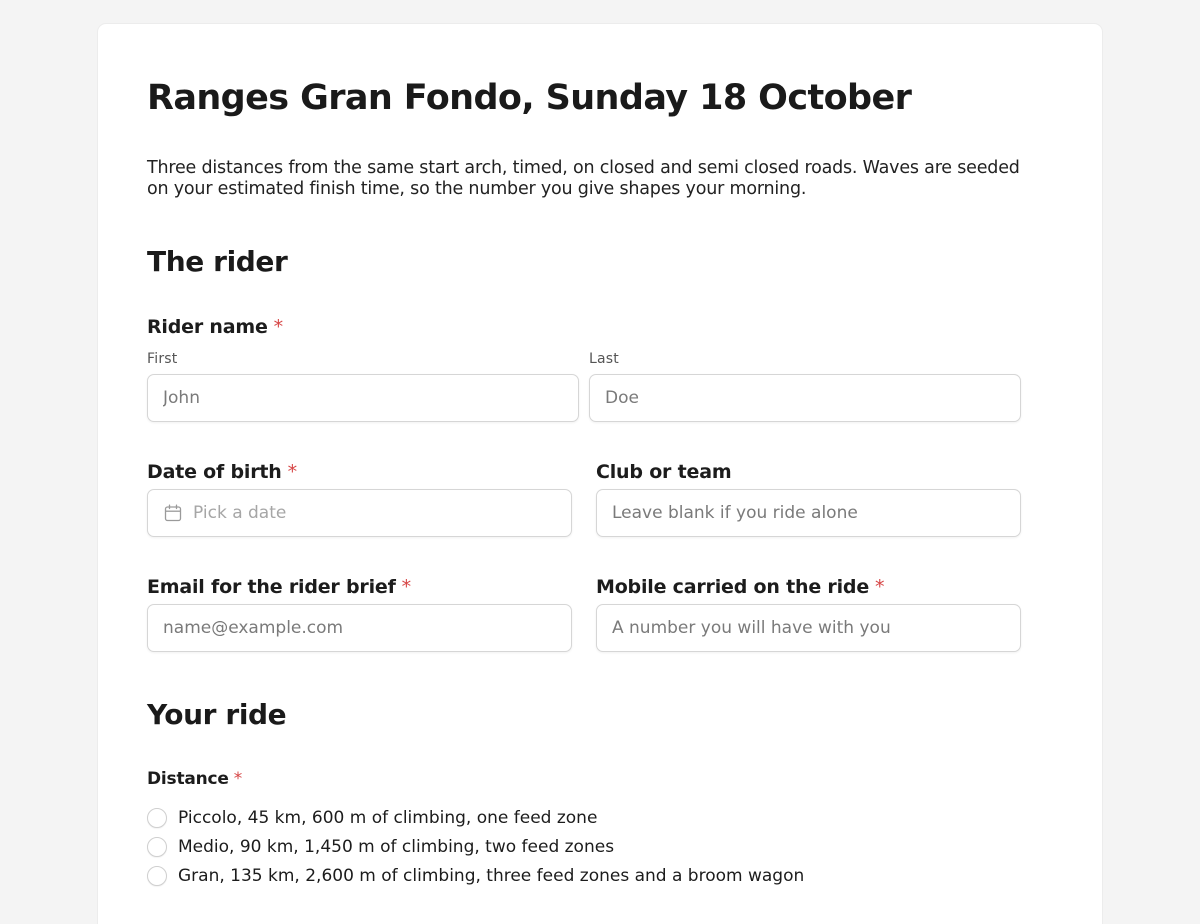  I want to click on first-name-sublabel: First, so click(162, 359).